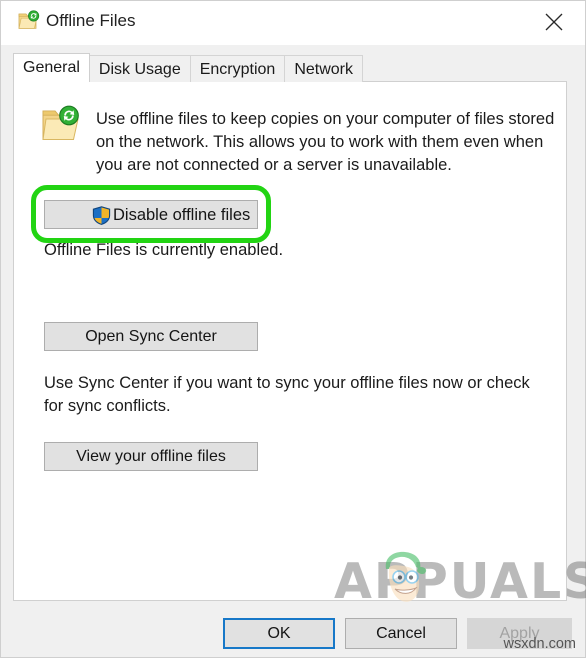 The image size is (586, 658). Describe the element at coordinates (91, 20) in the screenshot. I see `window-title: Offline Files` at that location.